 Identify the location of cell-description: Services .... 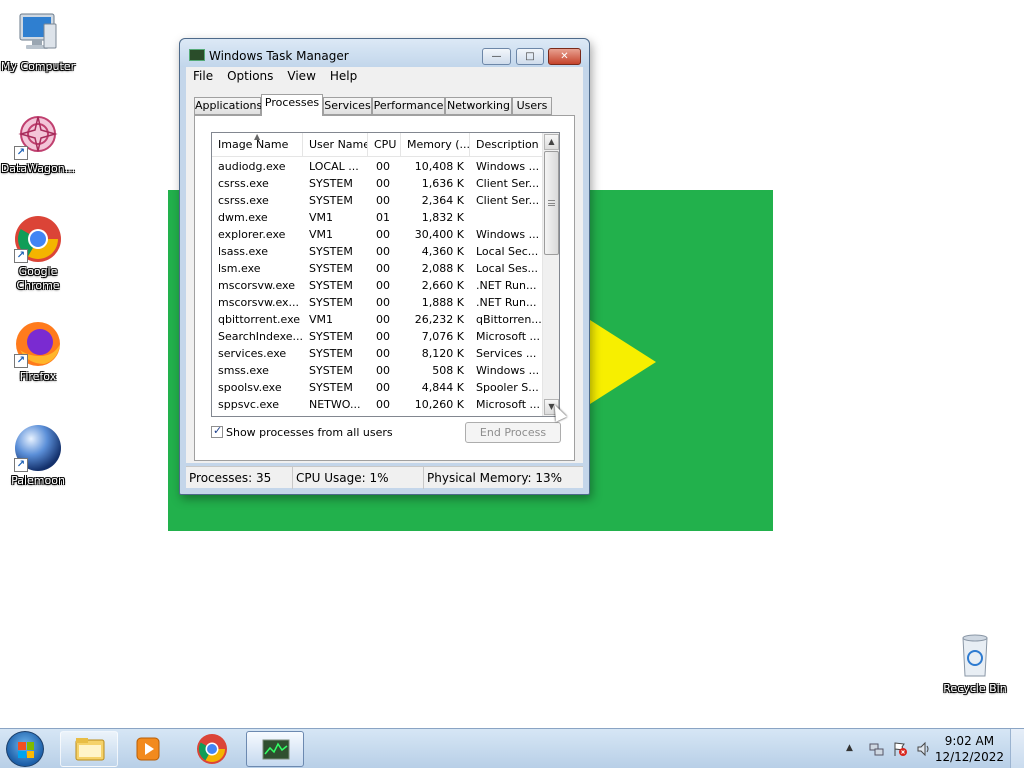
(506, 353).